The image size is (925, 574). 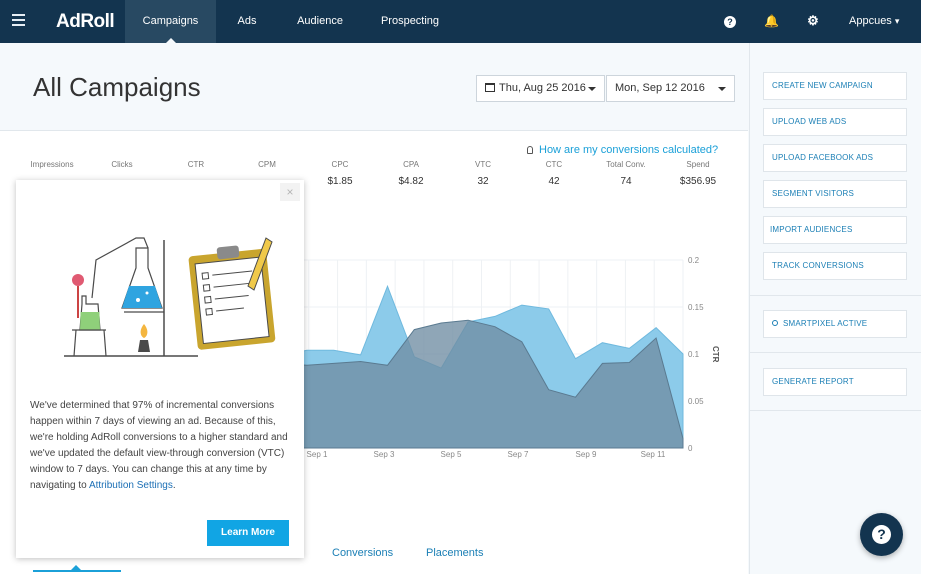 What do you see at coordinates (813, 21) in the screenshot?
I see `gear-icon: ⚙` at bounding box center [813, 21].